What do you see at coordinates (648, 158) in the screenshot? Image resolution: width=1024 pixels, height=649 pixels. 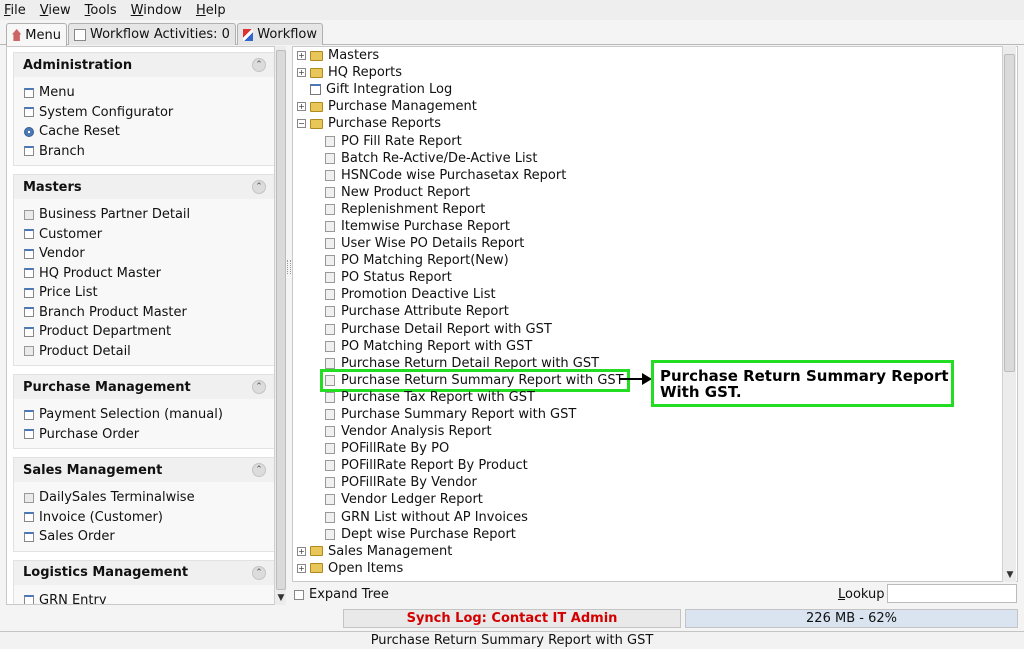 I see `tree-leaf: Batch Re-Active/De-Active List` at bounding box center [648, 158].